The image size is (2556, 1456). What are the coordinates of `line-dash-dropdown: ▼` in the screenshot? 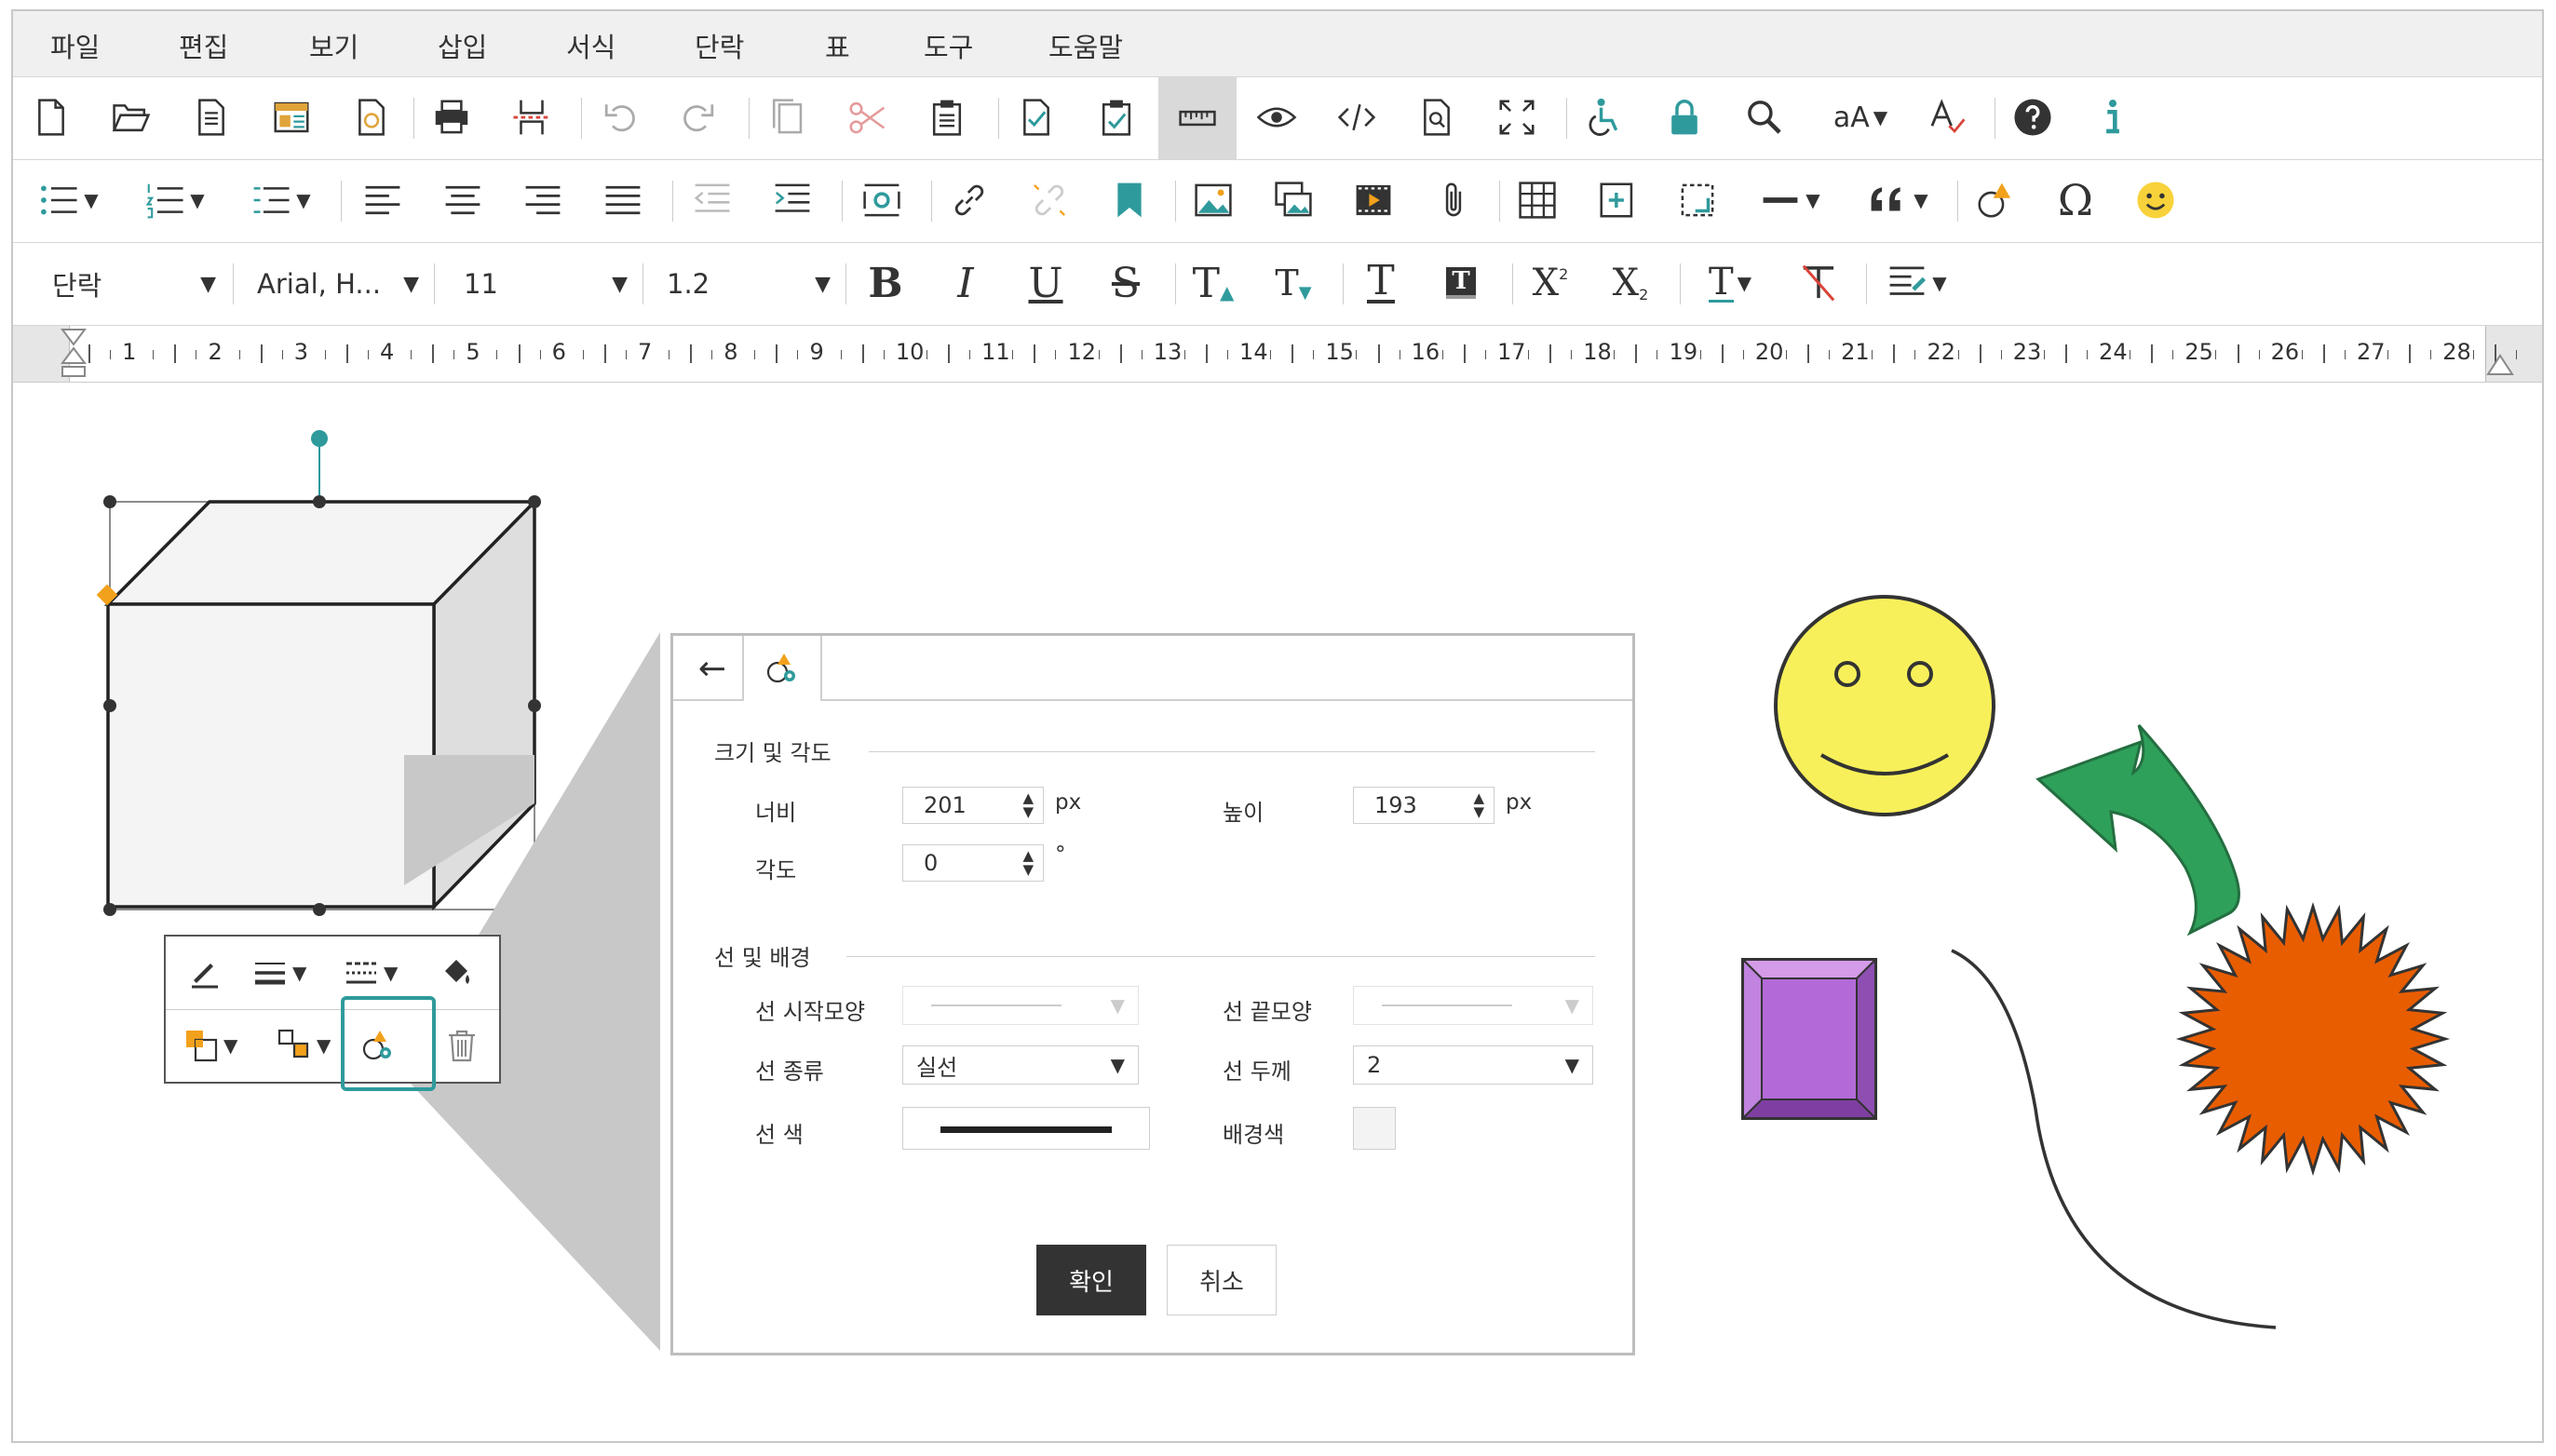 It's located at (370, 973).